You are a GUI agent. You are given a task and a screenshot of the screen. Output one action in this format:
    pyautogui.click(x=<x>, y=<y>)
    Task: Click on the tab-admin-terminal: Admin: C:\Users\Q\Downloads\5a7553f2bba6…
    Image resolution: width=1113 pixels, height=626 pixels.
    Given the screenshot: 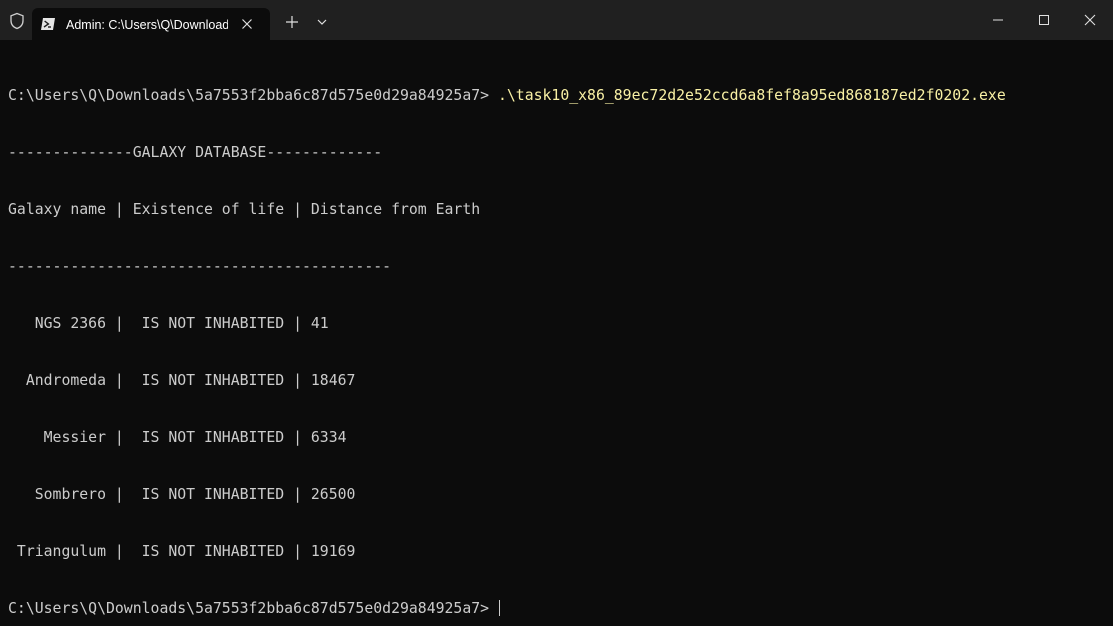 What is the action you would take?
    pyautogui.click(x=151, y=24)
    